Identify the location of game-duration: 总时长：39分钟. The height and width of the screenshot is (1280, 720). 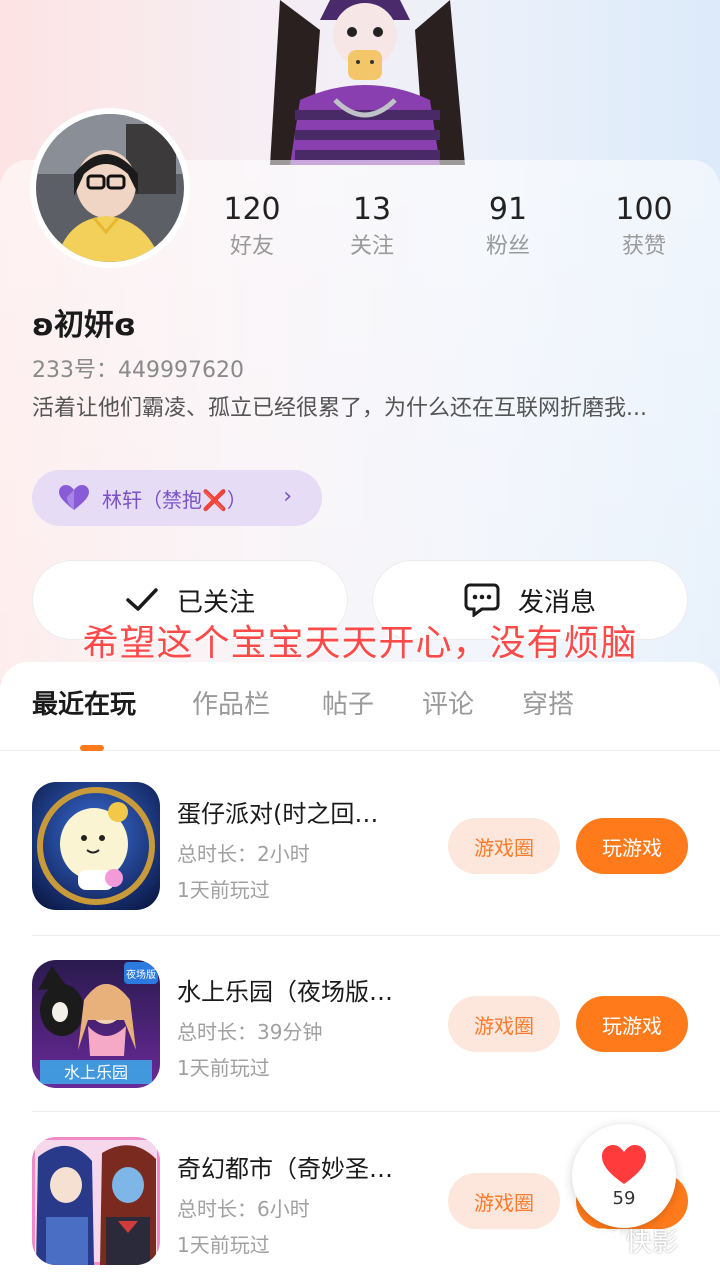
(250, 1032).